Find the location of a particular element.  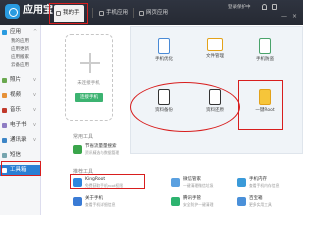

sidebar-item-video: 视频 v is located at coordinates (20, 95).